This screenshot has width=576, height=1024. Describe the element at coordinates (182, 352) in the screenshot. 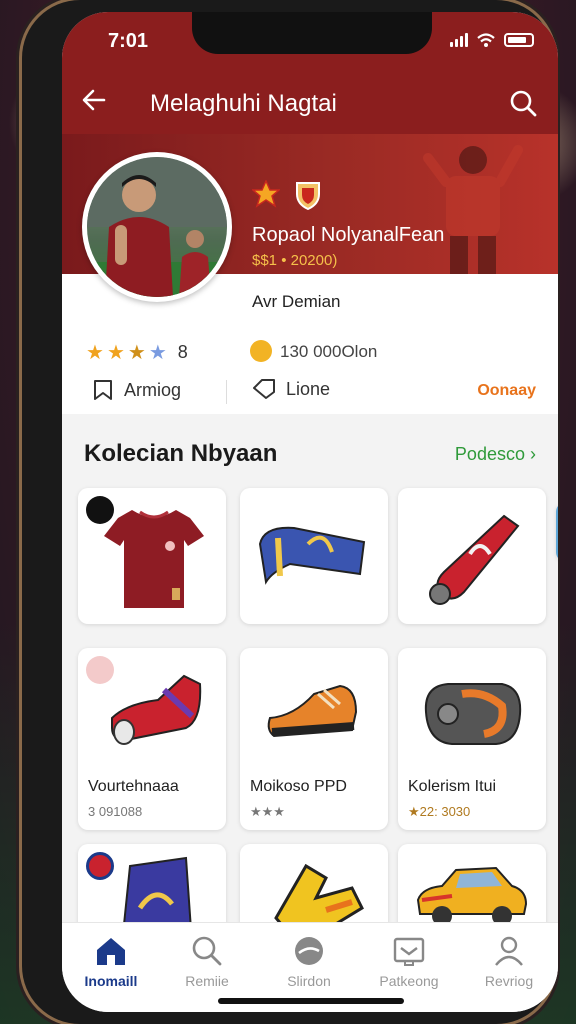

I see `rating-number: 8` at that location.